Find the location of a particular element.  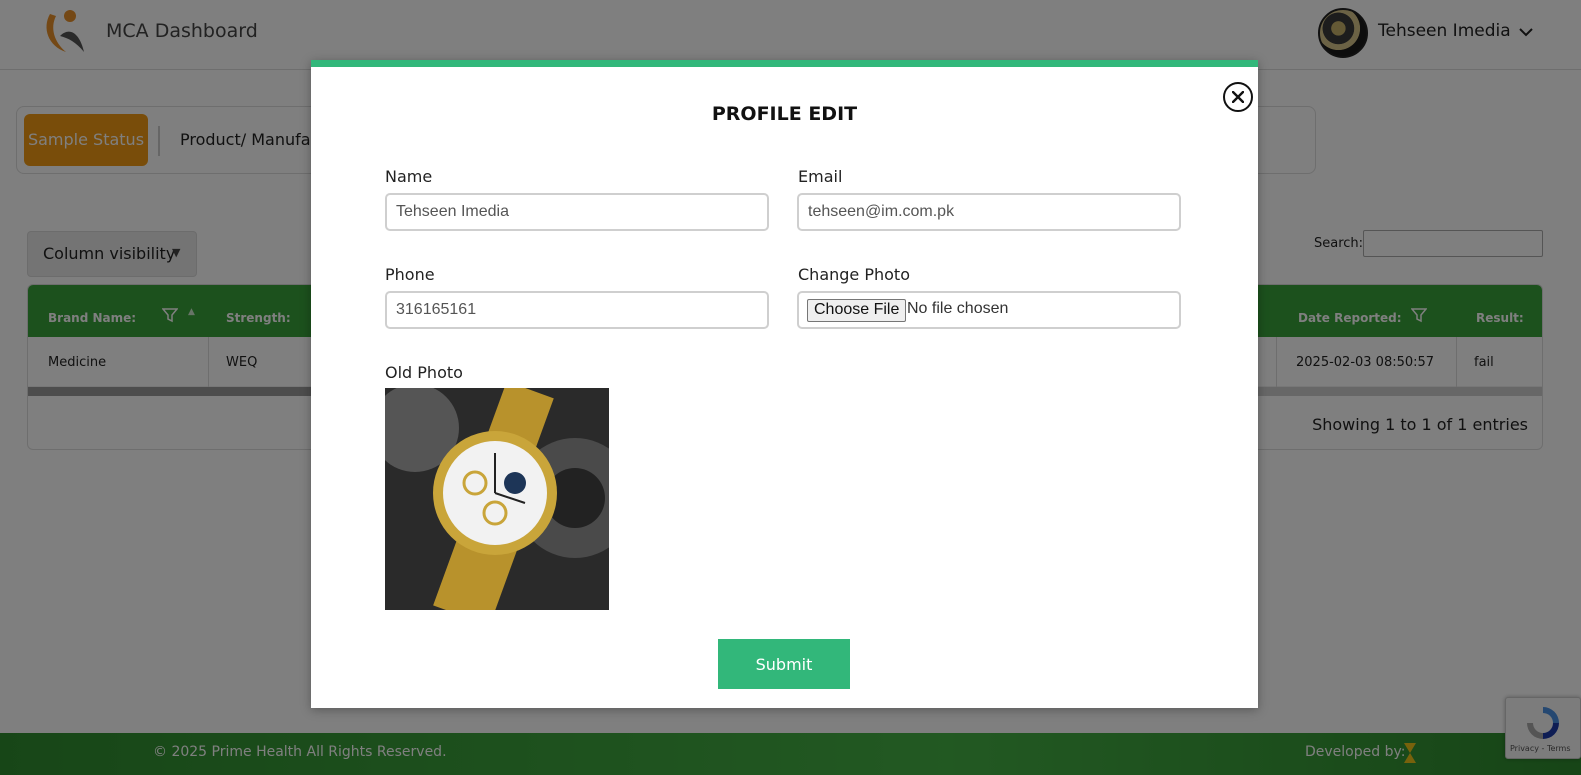

phone-input is located at coordinates (577, 310).